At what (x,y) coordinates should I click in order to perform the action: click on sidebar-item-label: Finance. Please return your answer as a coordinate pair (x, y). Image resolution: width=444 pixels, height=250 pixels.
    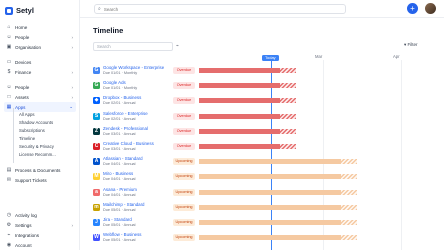
    Looking at the image, I should click on (23, 72).